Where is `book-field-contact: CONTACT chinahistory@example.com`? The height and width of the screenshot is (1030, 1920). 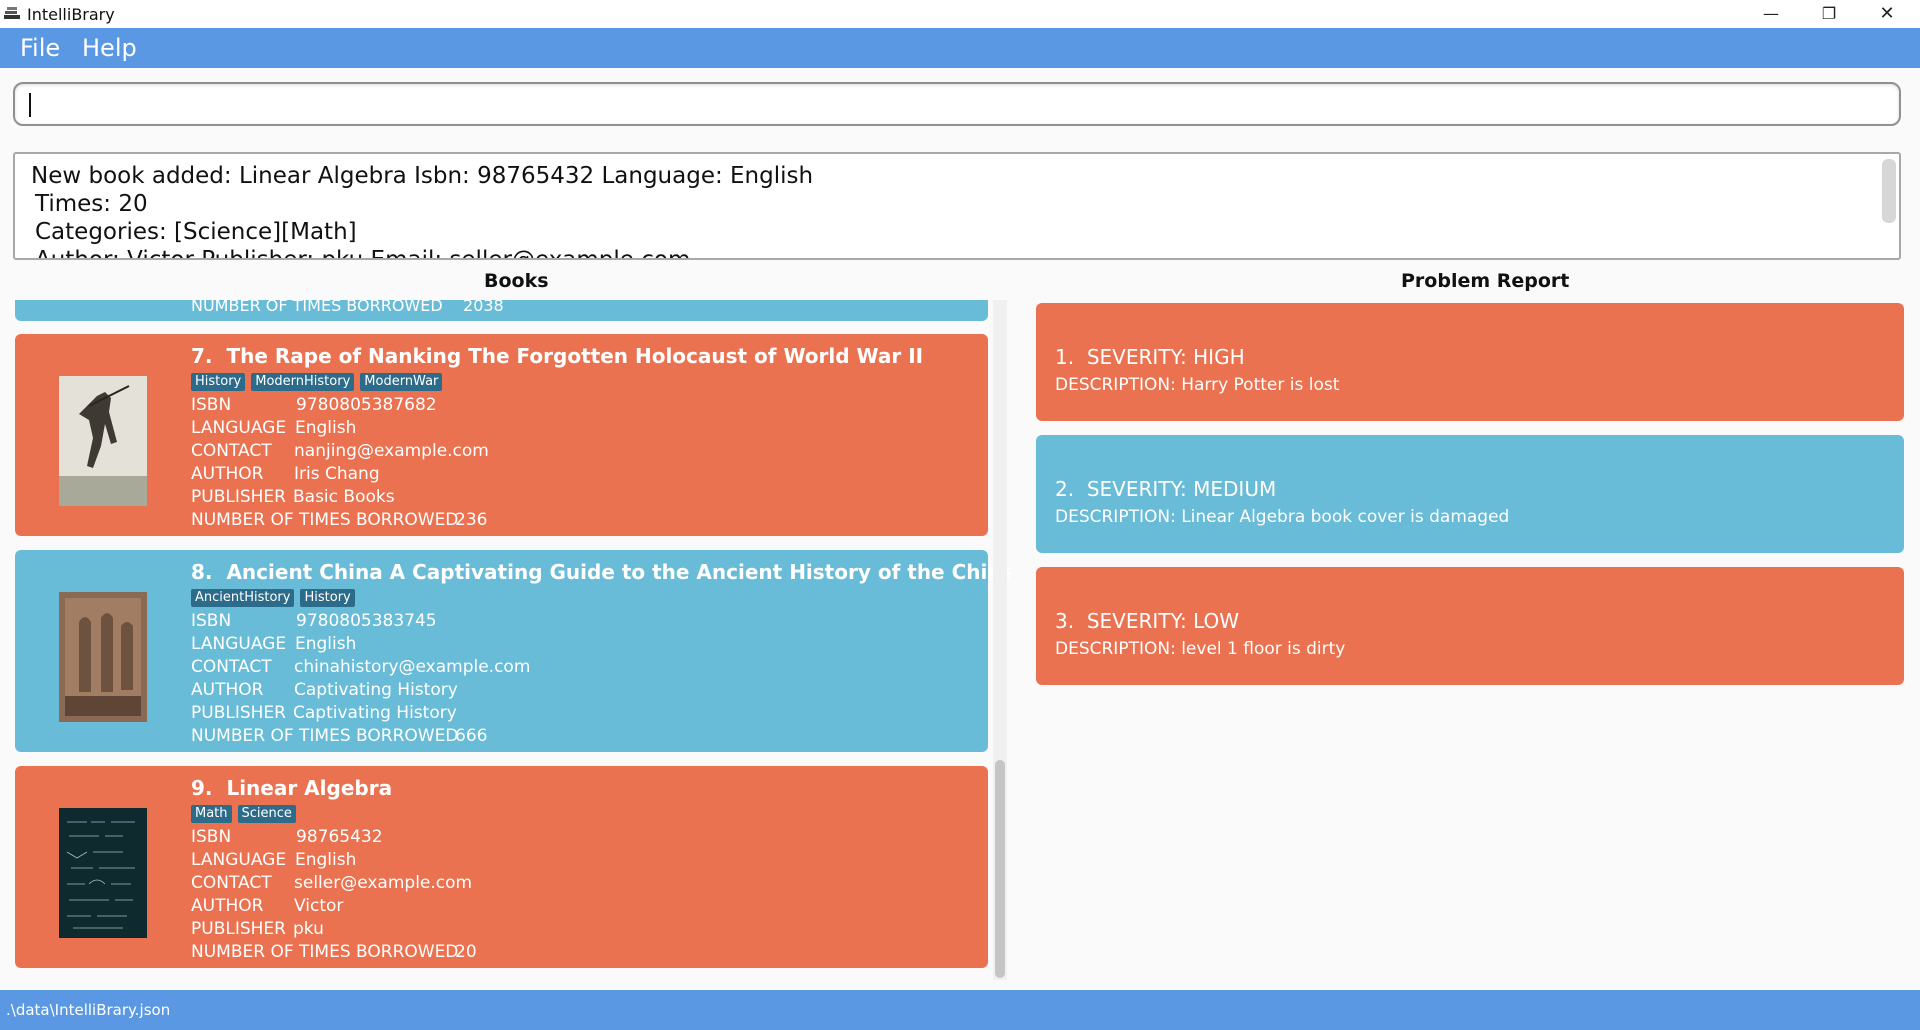 book-field-contact: CONTACT chinahistory@example.com is located at coordinates (361, 667).